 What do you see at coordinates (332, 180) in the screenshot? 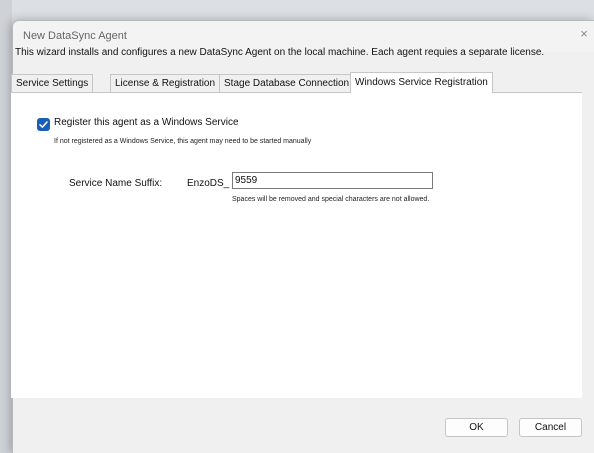
I see `service-name-suffix-input` at bounding box center [332, 180].